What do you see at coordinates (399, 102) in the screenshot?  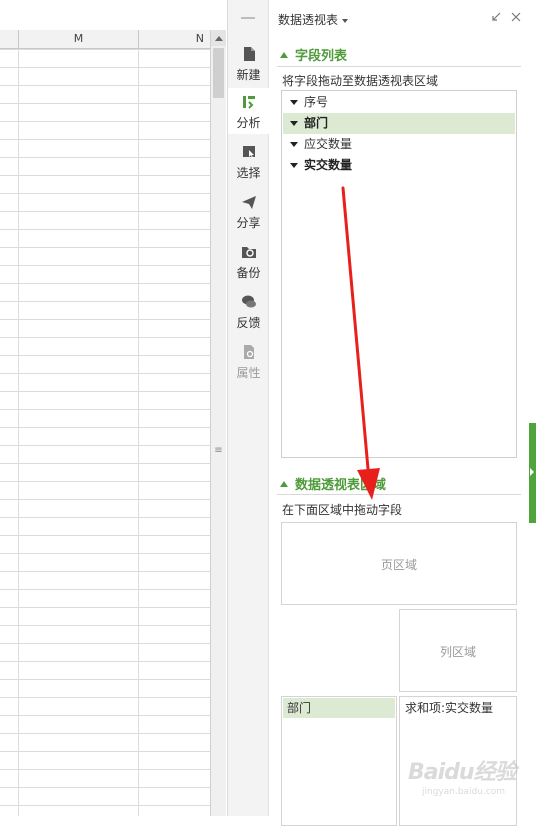 I see `field-item-serial: 序号` at bounding box center [399, 102].